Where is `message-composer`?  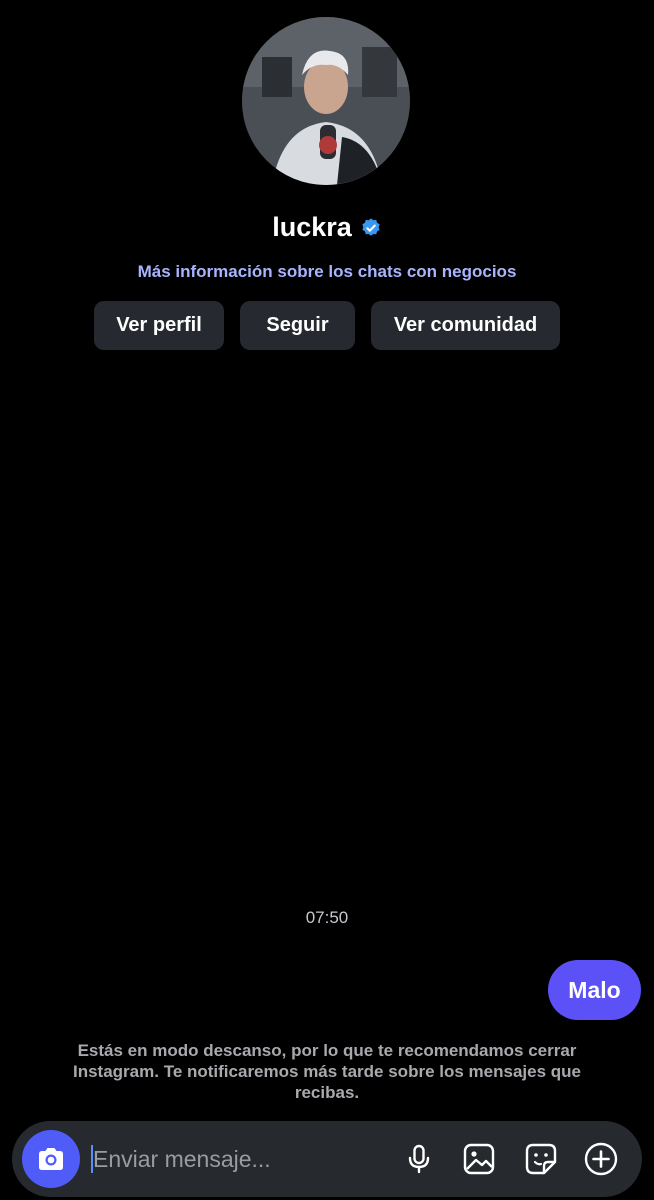 message-composer is located at coordinates (327, 1159).